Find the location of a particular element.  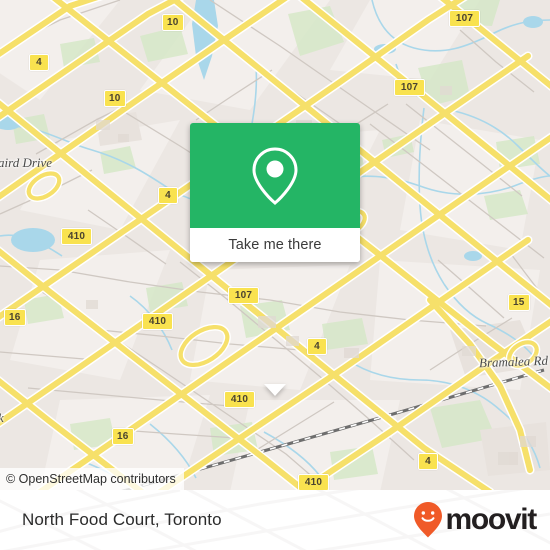

place-name: North Food Court, Toronto is located at coordinates (122, 519).